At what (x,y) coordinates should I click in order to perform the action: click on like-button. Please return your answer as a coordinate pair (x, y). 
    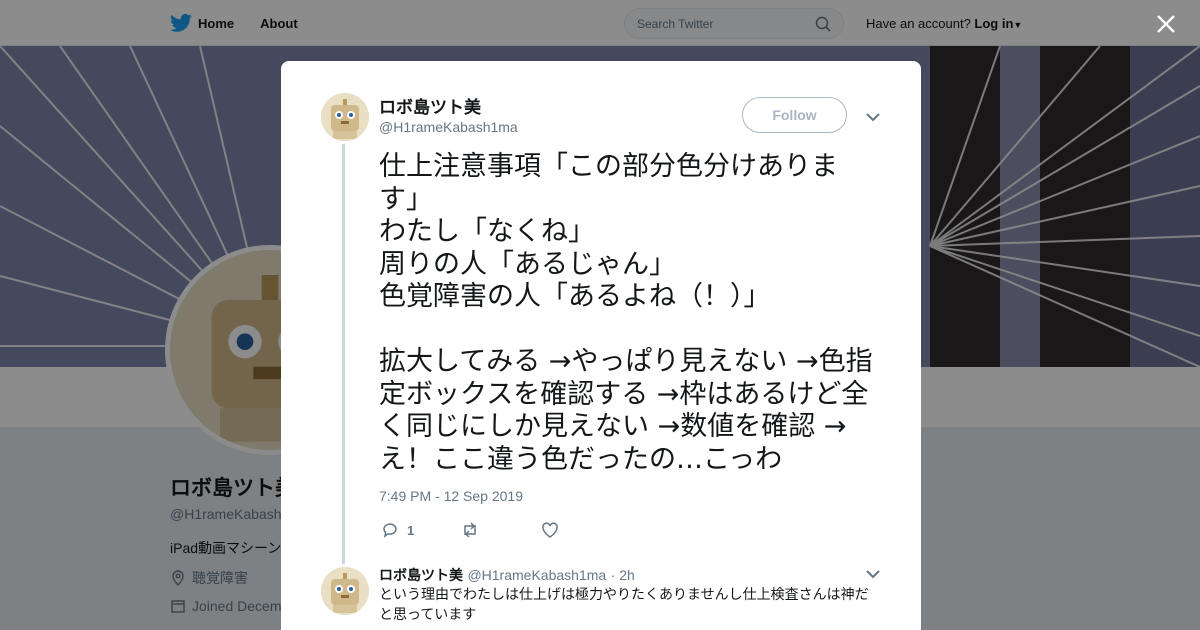
    Looking at the image, I should click on (550, 530).